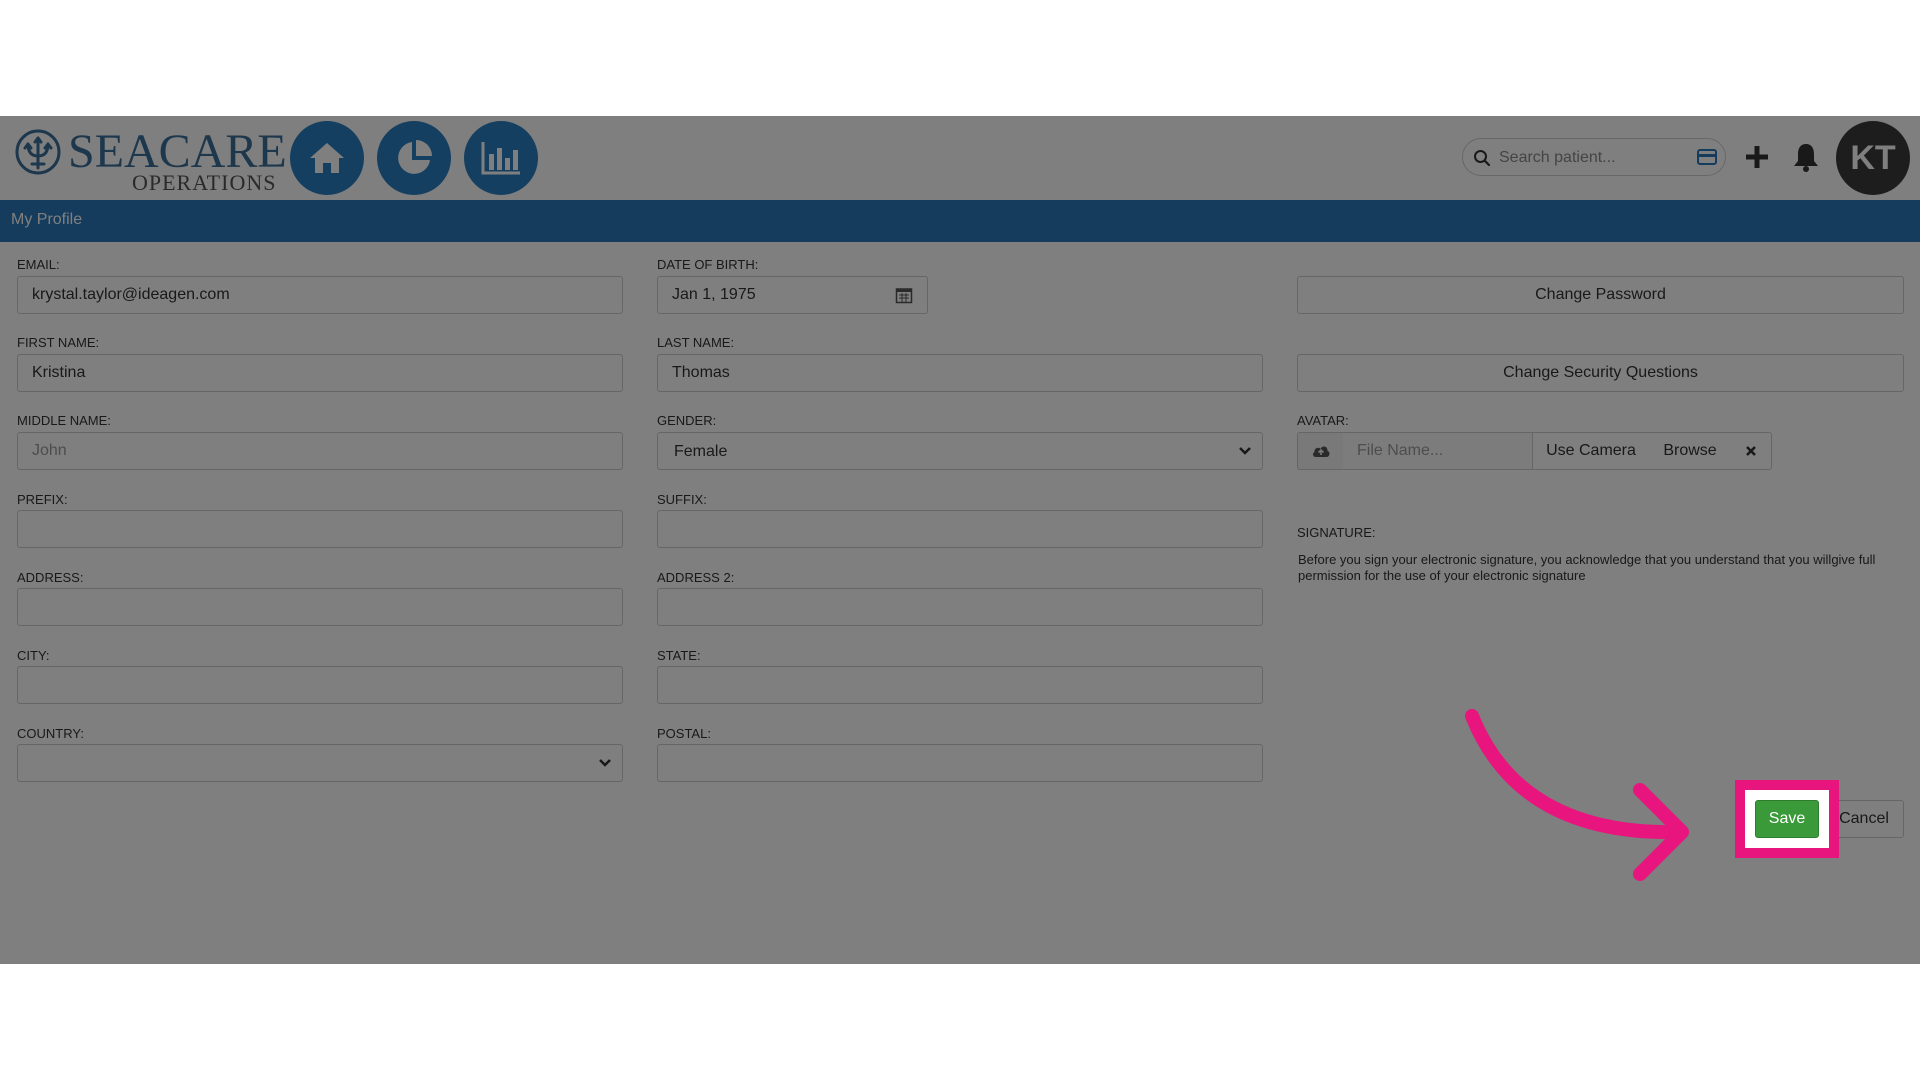  I want to click on bell-icon, so click(1806, 157).